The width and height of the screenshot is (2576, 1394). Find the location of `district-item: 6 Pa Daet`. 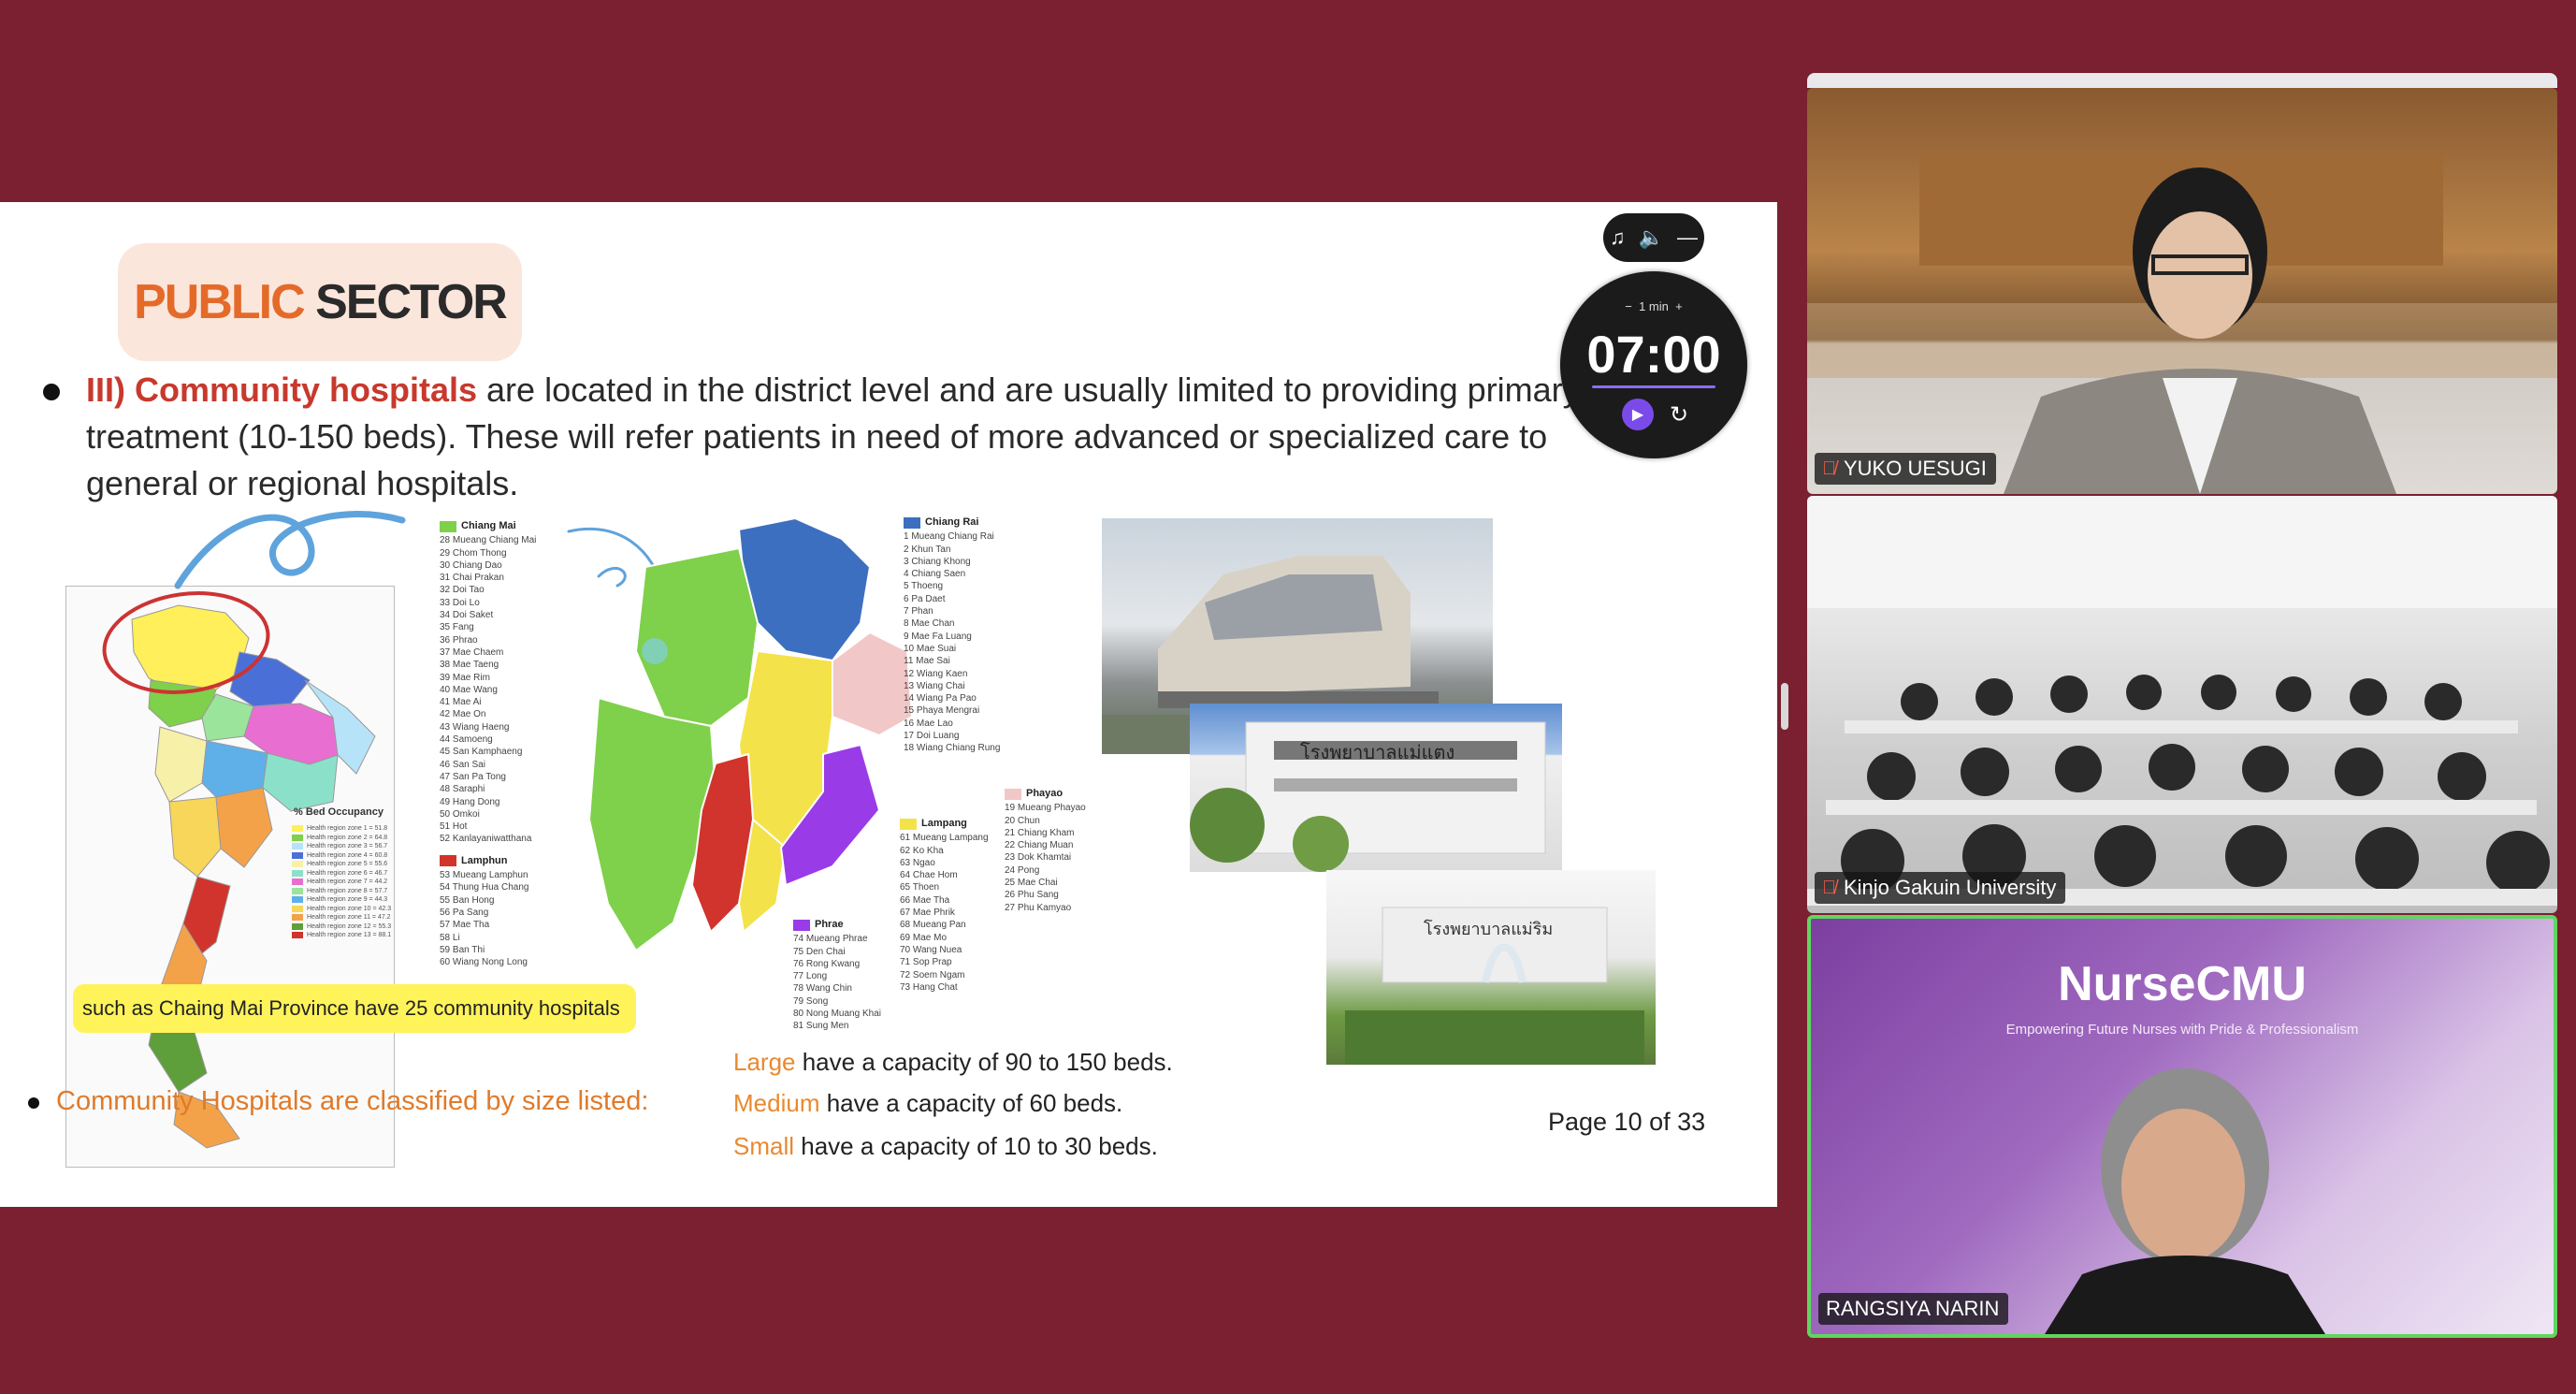

district-item: 6 Pa Daet is located at coordinates (925, 599).